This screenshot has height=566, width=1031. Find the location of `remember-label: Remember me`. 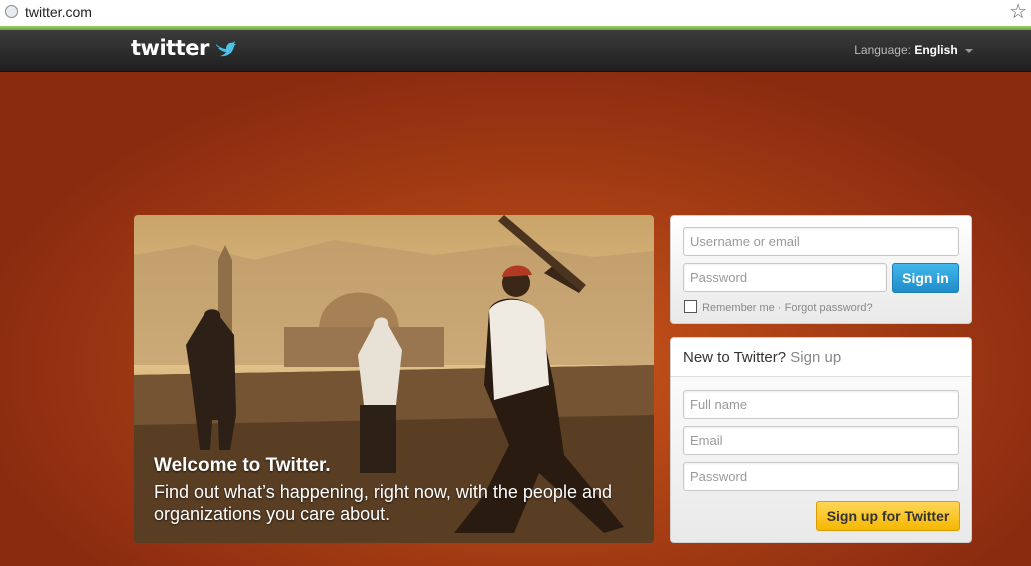

remember-label: Remember me is located at coordinates (738, 308).